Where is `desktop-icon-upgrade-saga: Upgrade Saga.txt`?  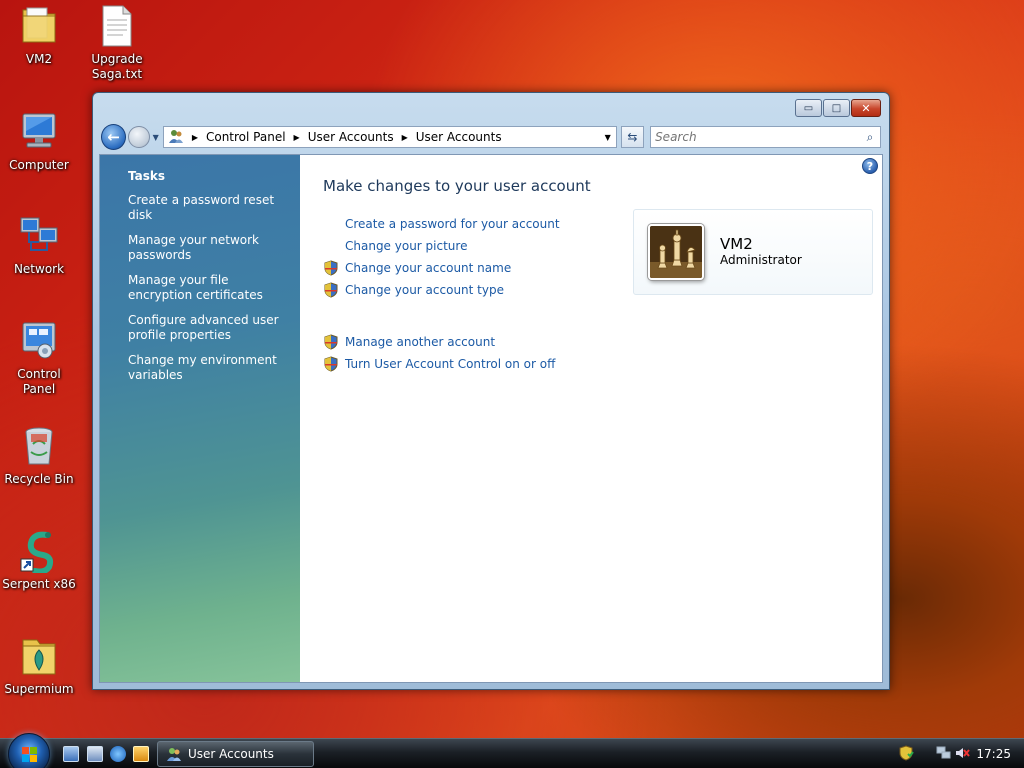 desktop-icon-upgrade-saga: Upgrade Saga.txt is located at coordinates (117, 43).